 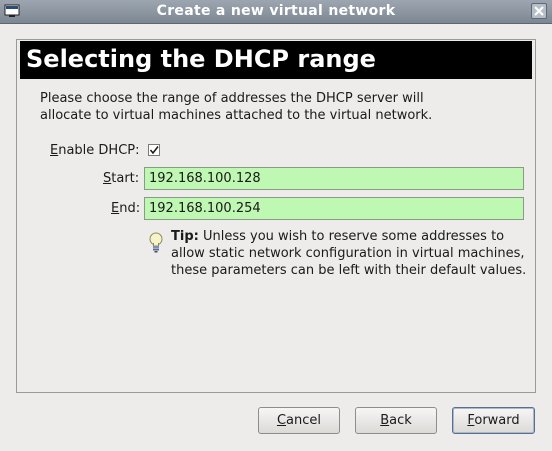 I want to click on start-label: Start:, so click(x=121, y=178).